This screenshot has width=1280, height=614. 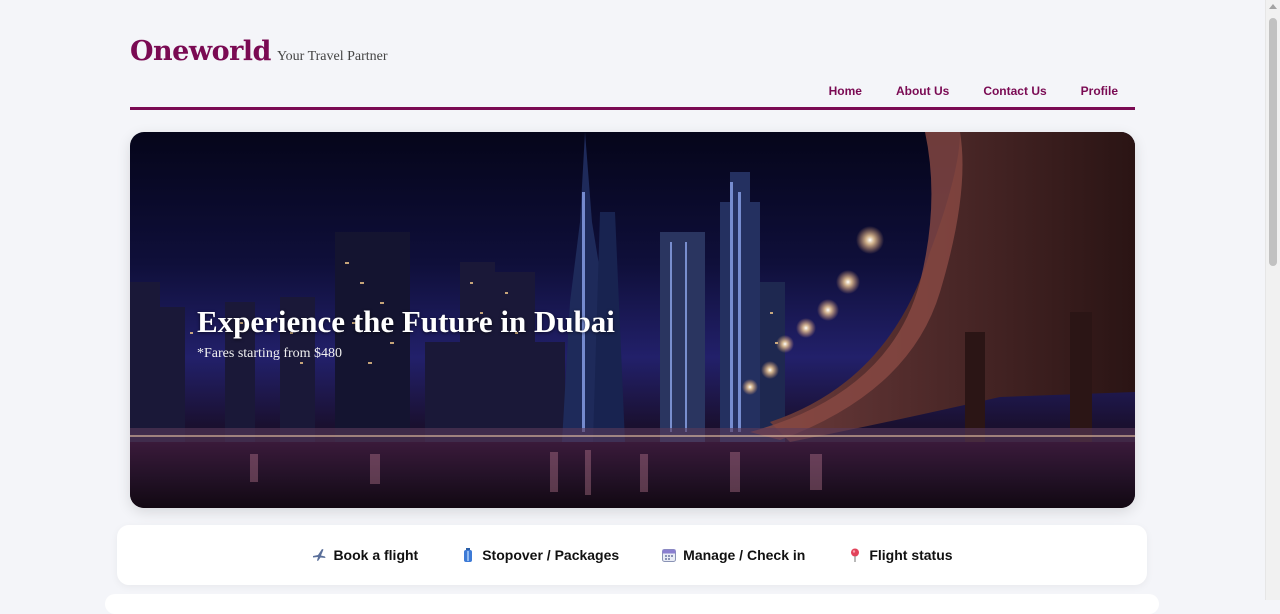 What do you see at coordinates (632, 108) in the screenshot?
I see `header-divider` at bounding box center [632, 108].